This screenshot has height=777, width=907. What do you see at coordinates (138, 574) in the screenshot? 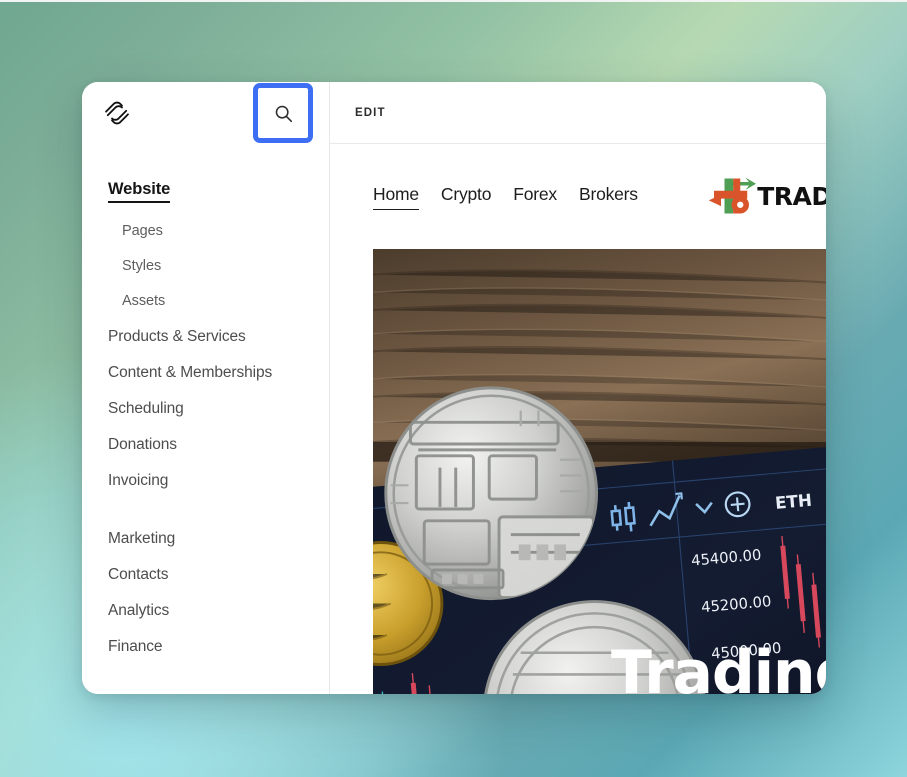
I see `sidebar-item-contacts-label: Contacts` at bounding box center [138, 574].